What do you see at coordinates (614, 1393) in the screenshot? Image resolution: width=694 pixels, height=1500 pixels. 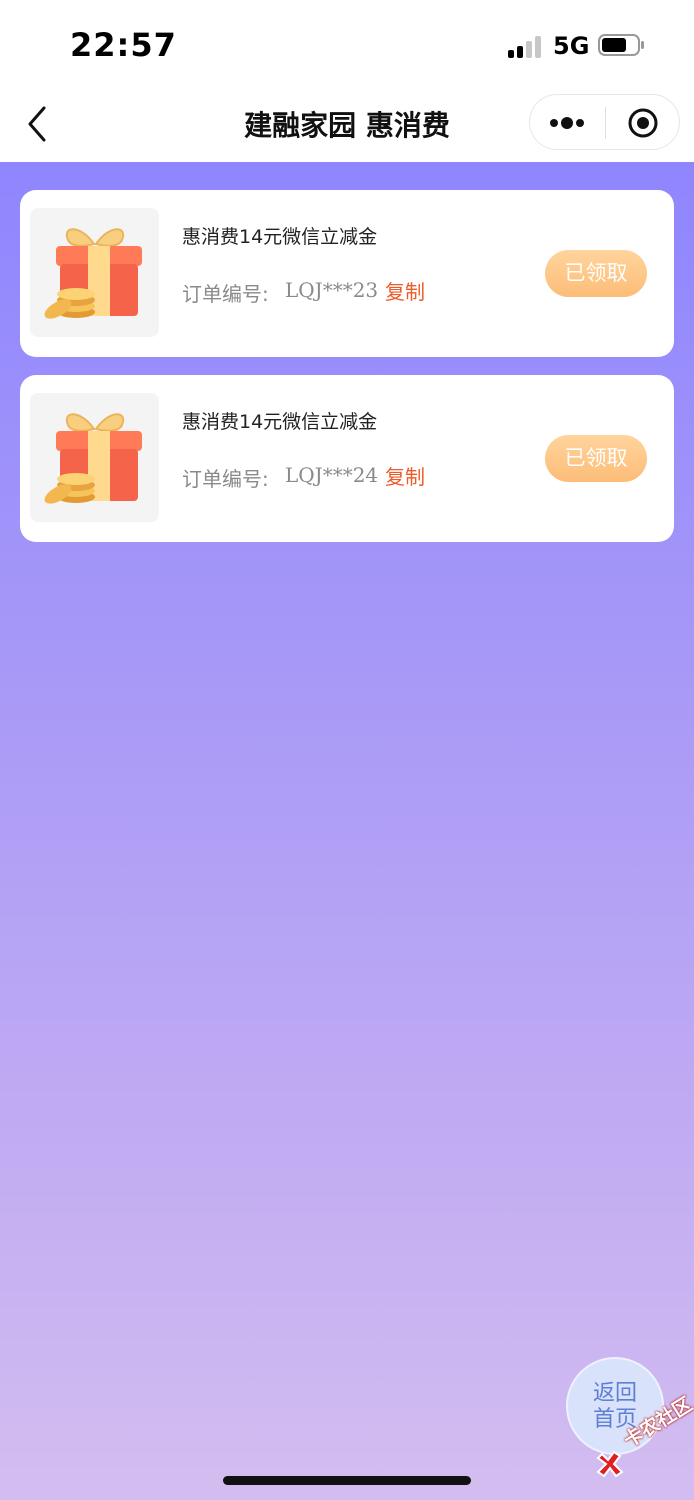 I see `home-button-line1: 返回` at bounding box center [614, 1393].